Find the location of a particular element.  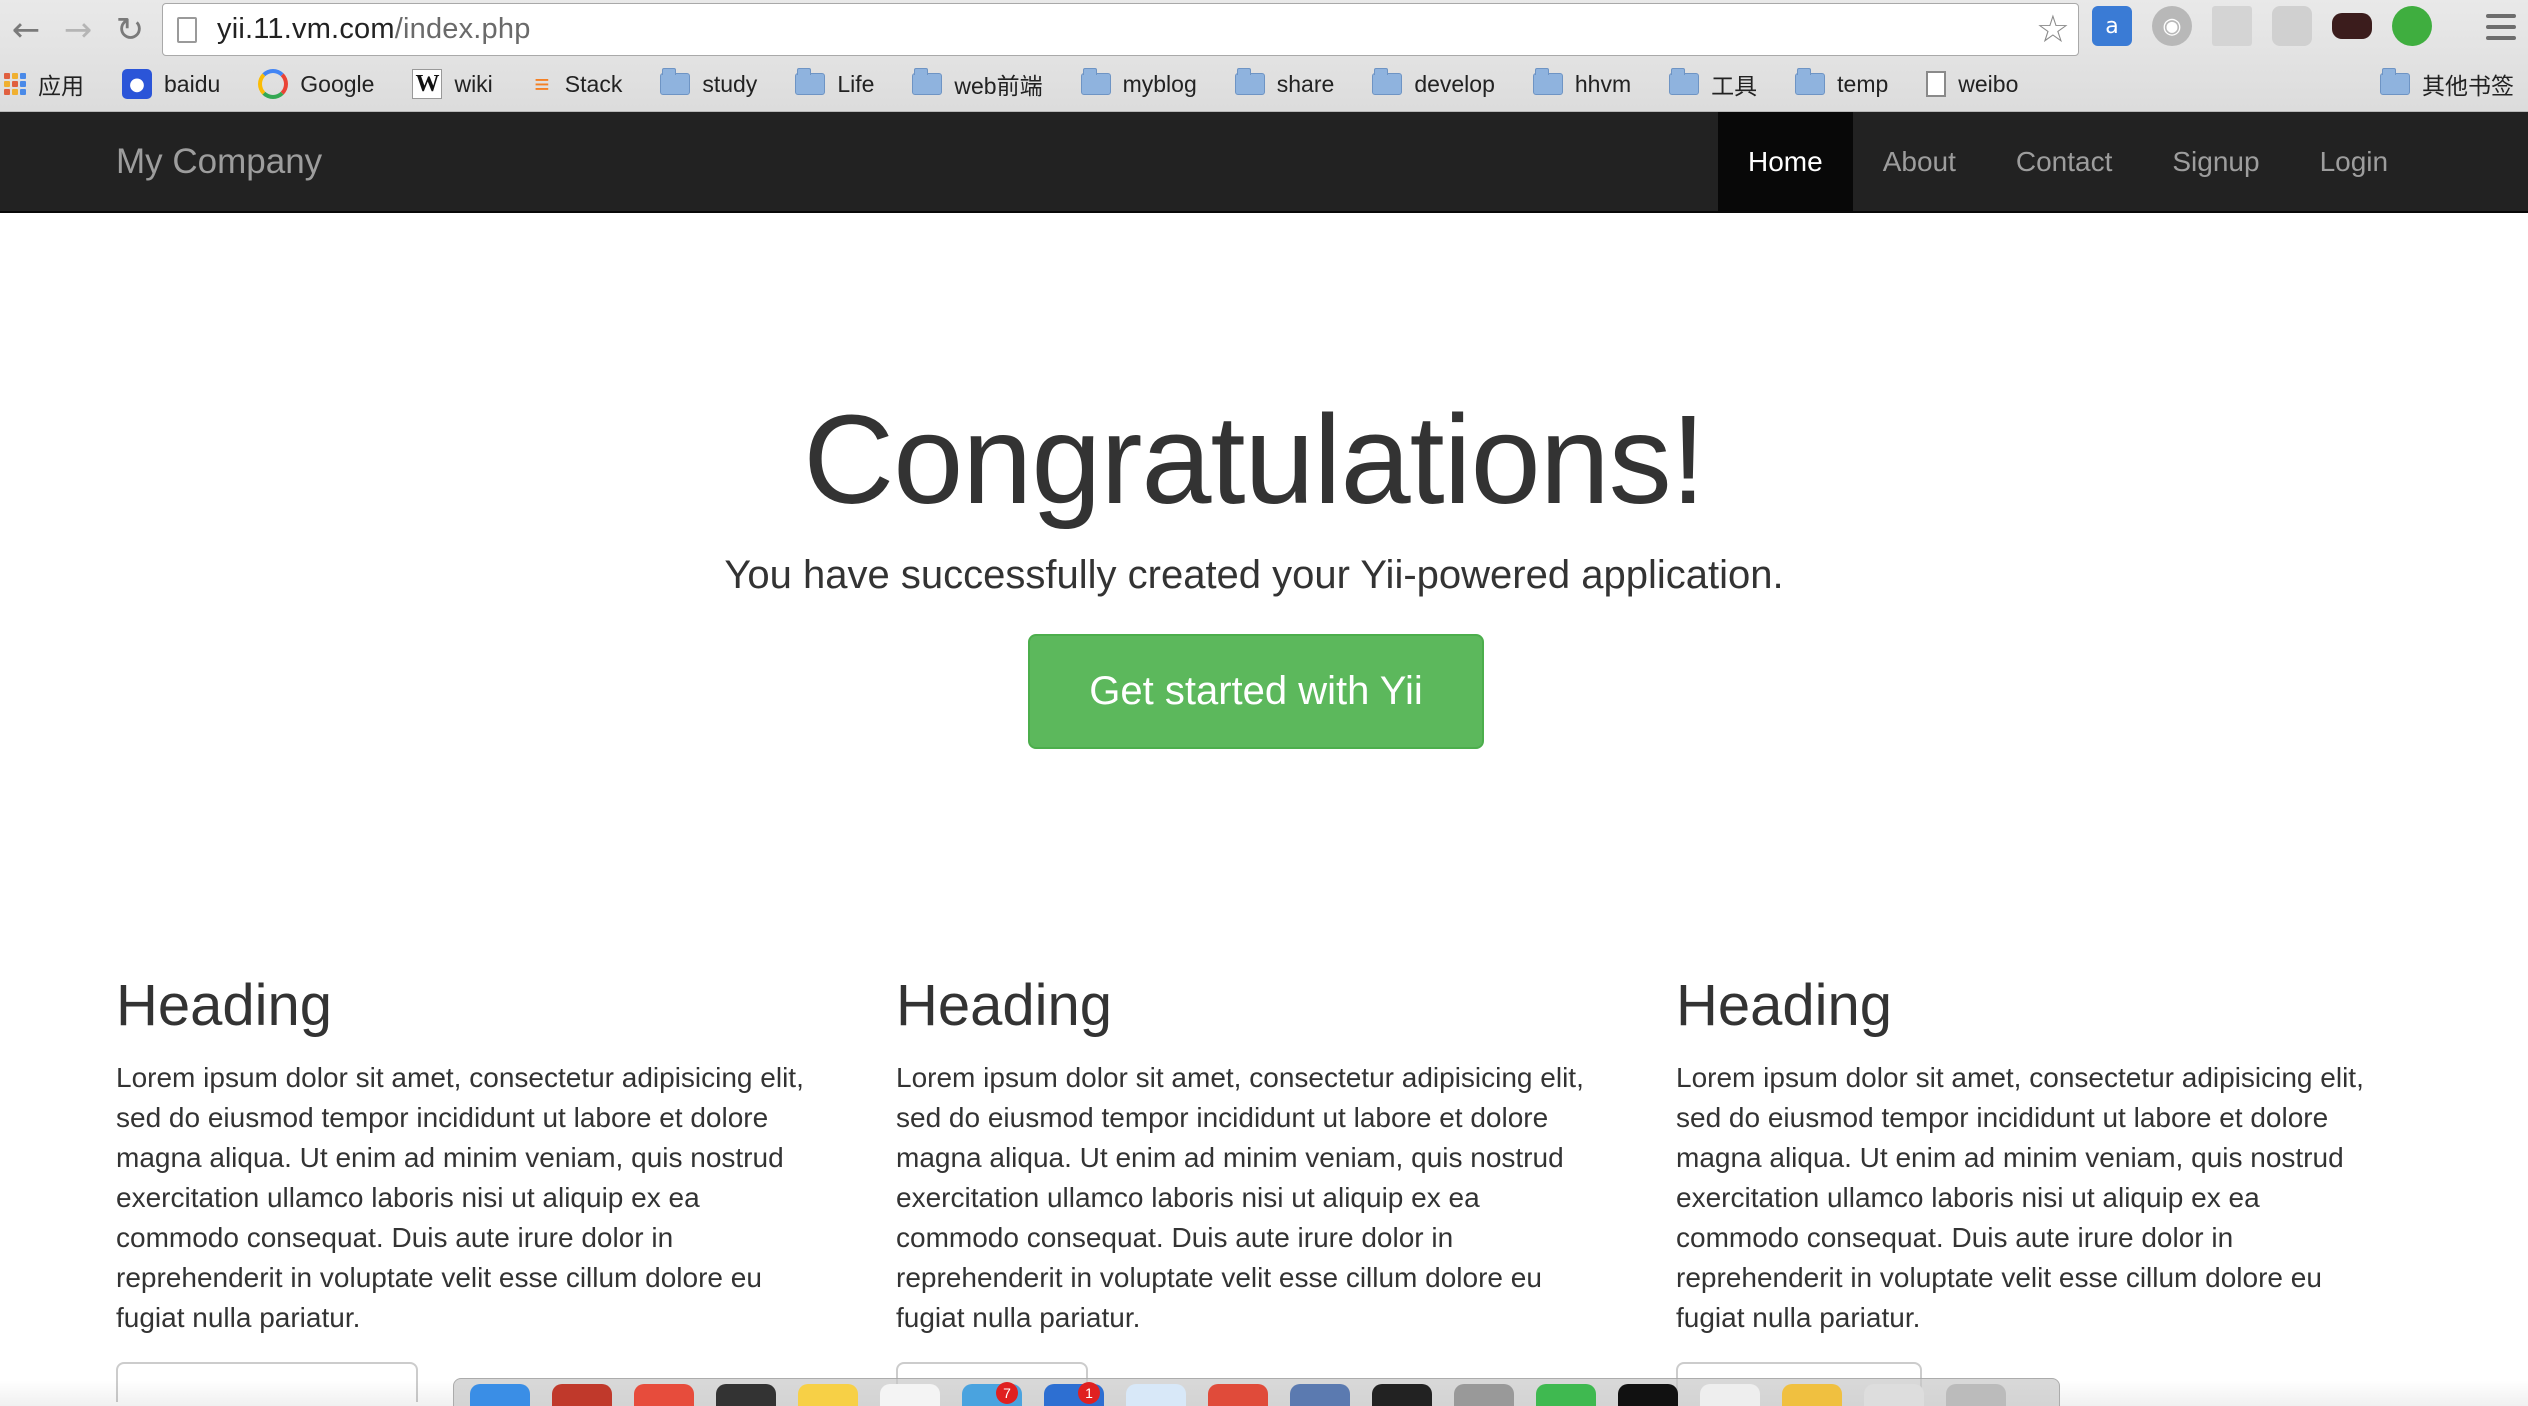

bookmark-temp: temp is located at coordinates (1842, 83).